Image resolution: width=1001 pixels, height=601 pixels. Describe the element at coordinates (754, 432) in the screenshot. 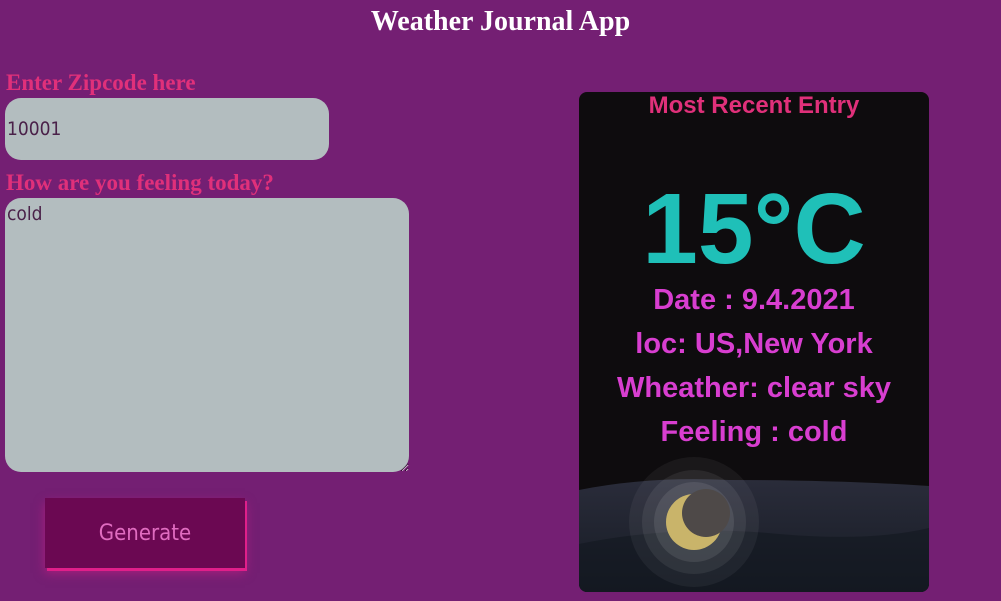

I see `feeling-text: Feeling : cold` at that location.